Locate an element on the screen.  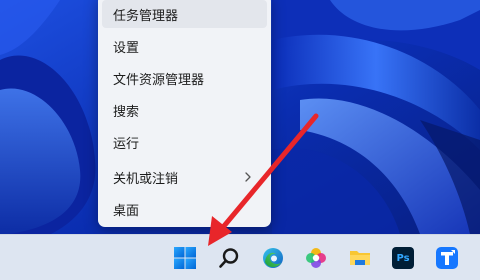
menu-item-file-explorer: 文件资源管理器 is located at coordinates (184, 78).